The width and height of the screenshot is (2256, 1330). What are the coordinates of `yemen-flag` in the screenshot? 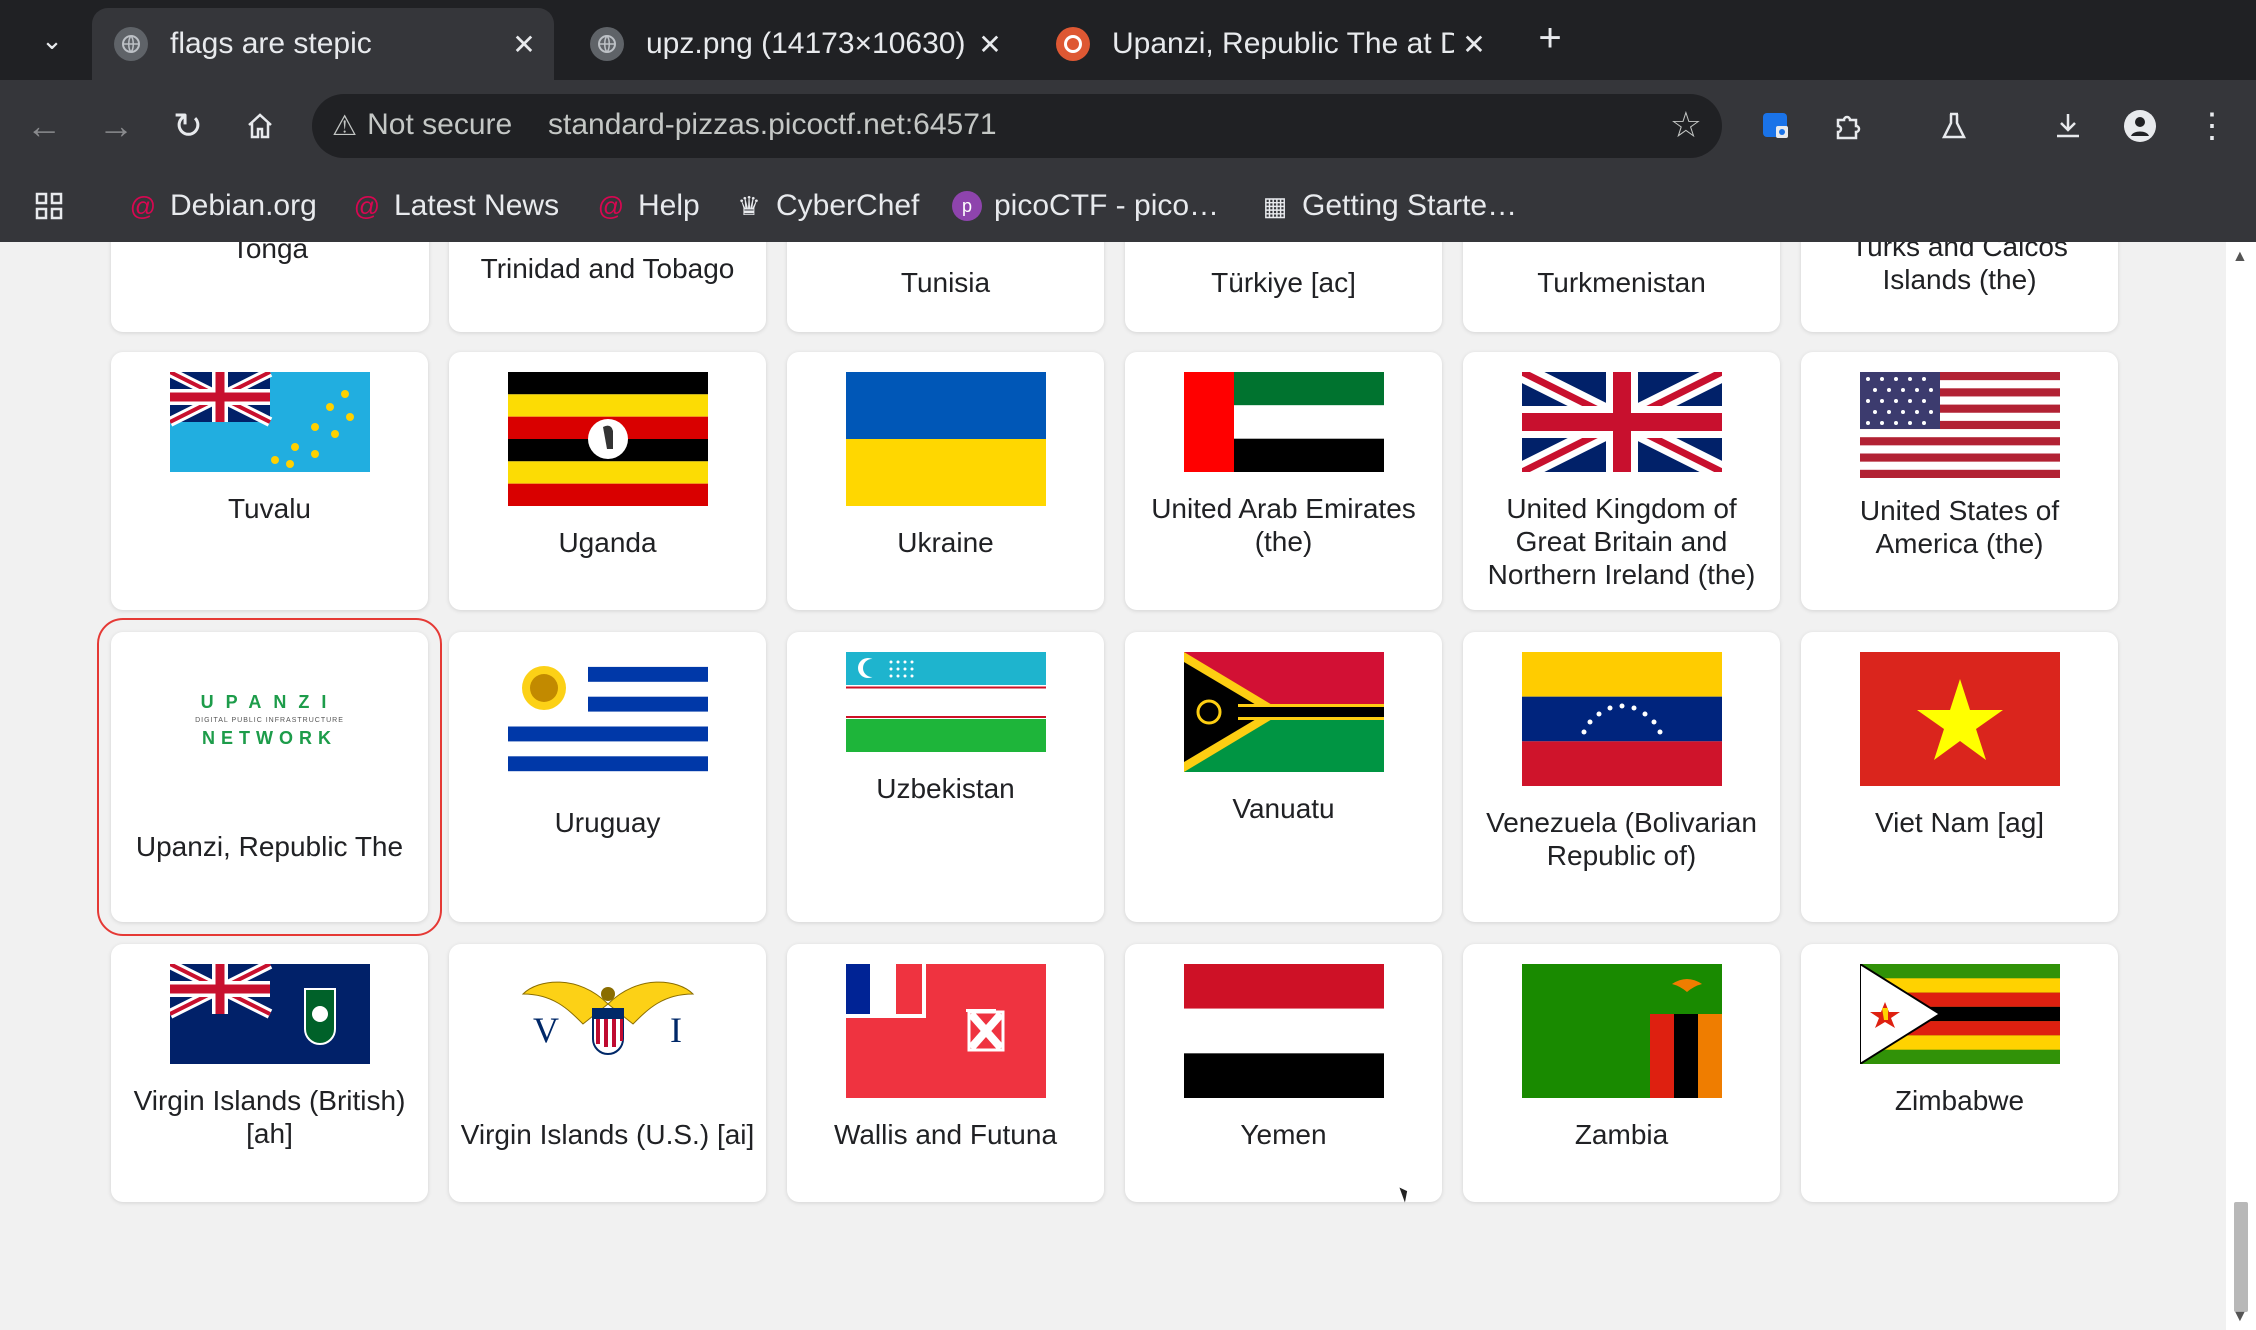 It's located at (1284, 1031).